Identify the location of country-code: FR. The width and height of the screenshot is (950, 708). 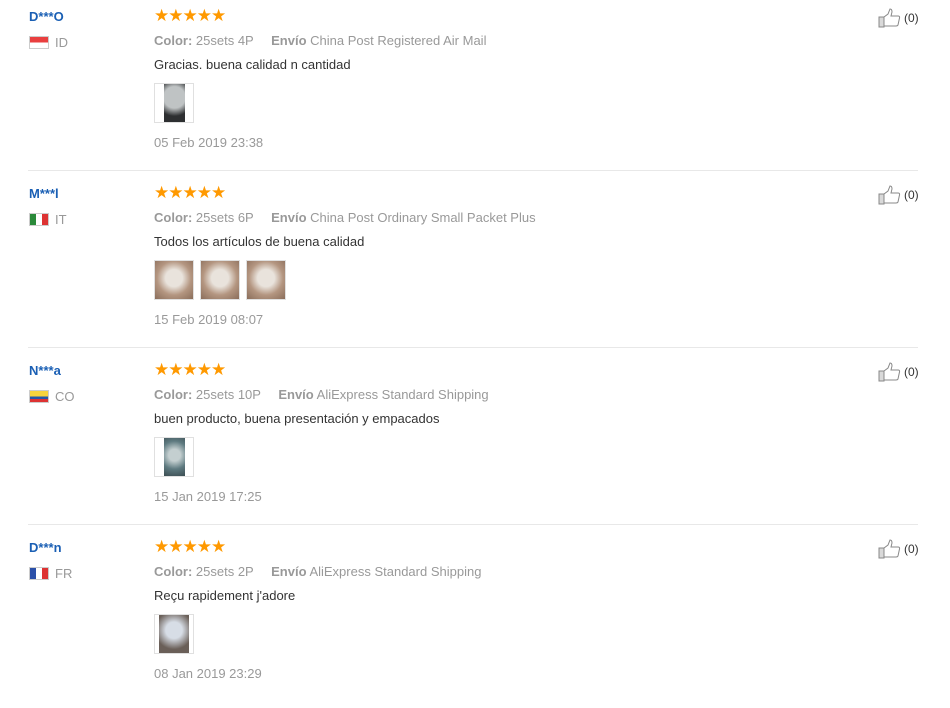
(64, 573).